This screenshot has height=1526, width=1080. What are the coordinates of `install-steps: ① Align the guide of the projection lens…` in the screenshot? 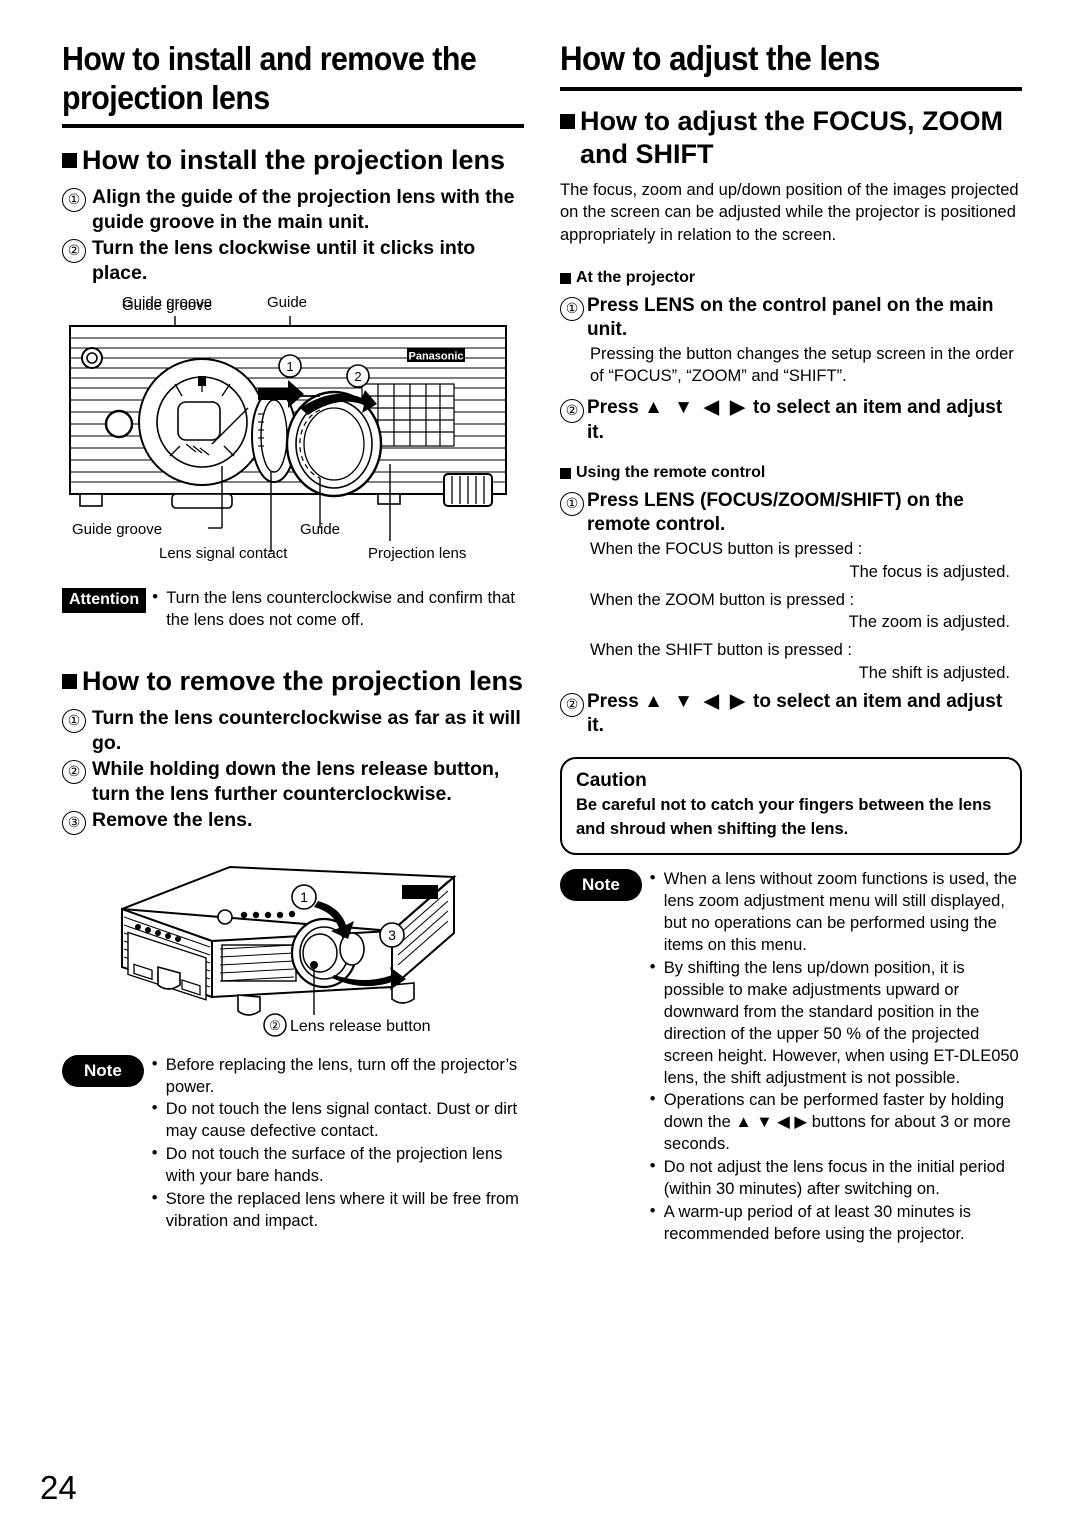 It's located at (293, 235).